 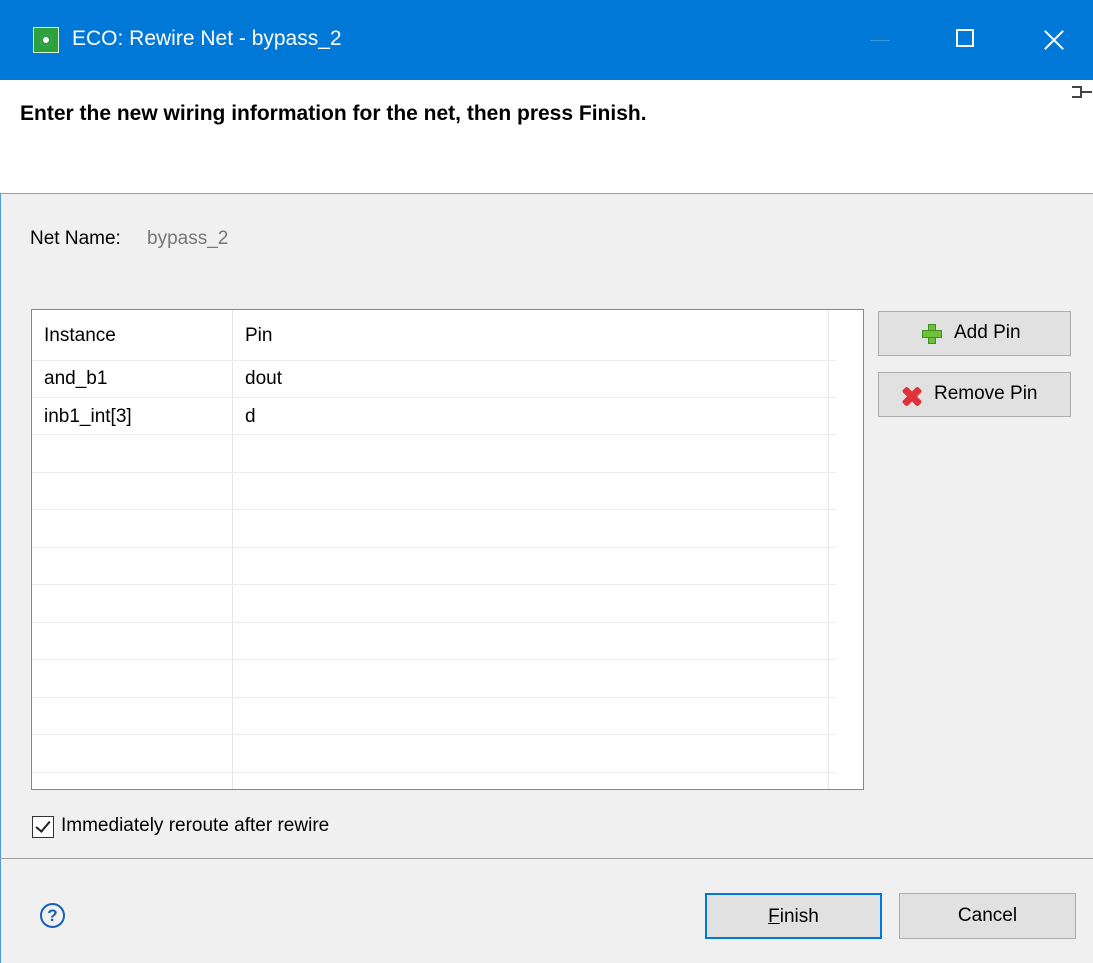 I want to click on pin-cell: dout, so click(x=263, y=379).